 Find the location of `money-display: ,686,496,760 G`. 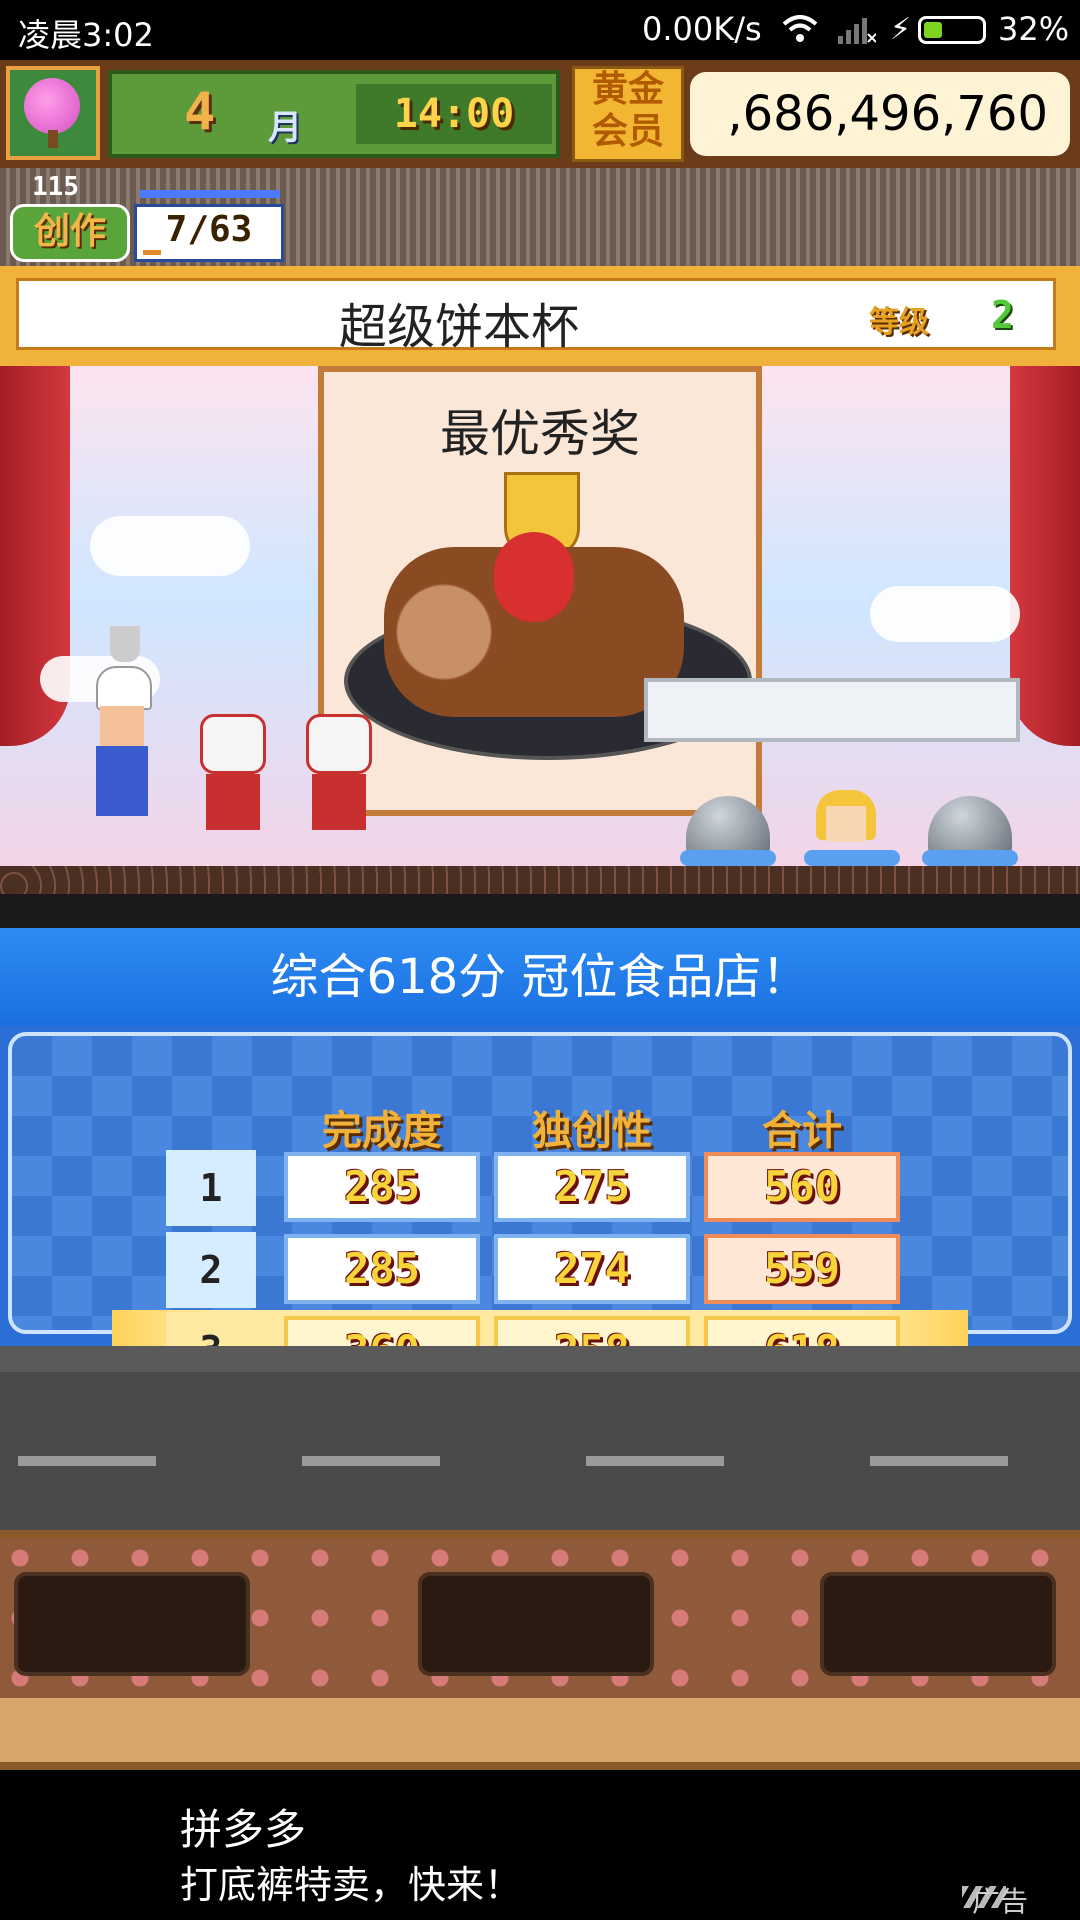

money-display: ,686,496,760 G is located at coordinates (880, 149).